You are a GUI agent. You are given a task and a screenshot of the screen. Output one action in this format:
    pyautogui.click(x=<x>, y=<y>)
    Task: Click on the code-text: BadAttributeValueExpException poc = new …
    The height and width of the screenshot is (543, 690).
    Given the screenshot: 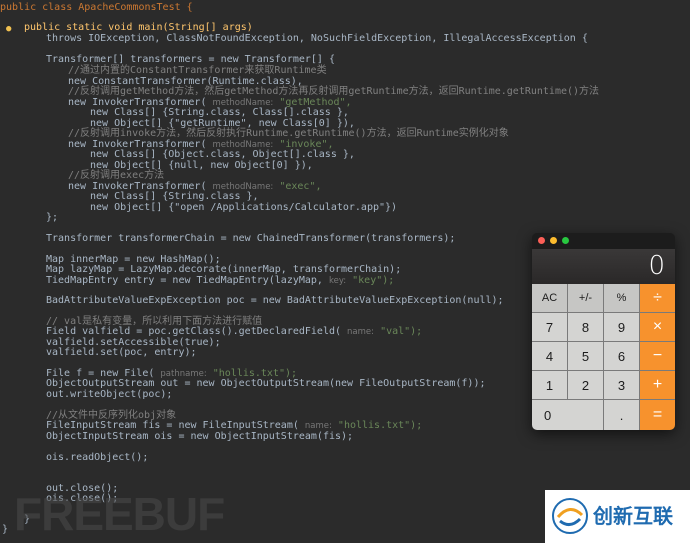 What is the action you would take?
    pyautogui.click(x=275, y=300)
    